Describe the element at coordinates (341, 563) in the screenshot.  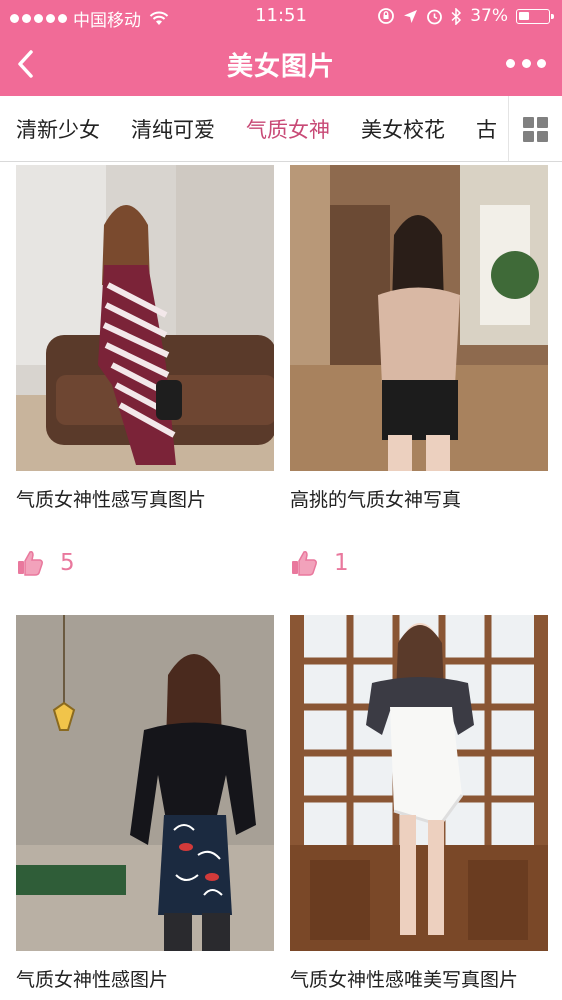
I see `like-count: 1` at that location.